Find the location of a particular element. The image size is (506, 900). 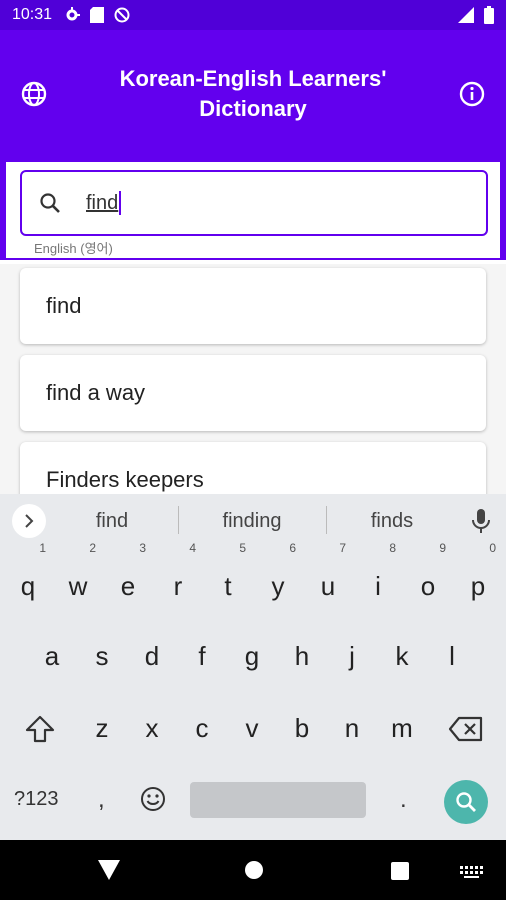

key-s: s is located at coordinates (102, 656).